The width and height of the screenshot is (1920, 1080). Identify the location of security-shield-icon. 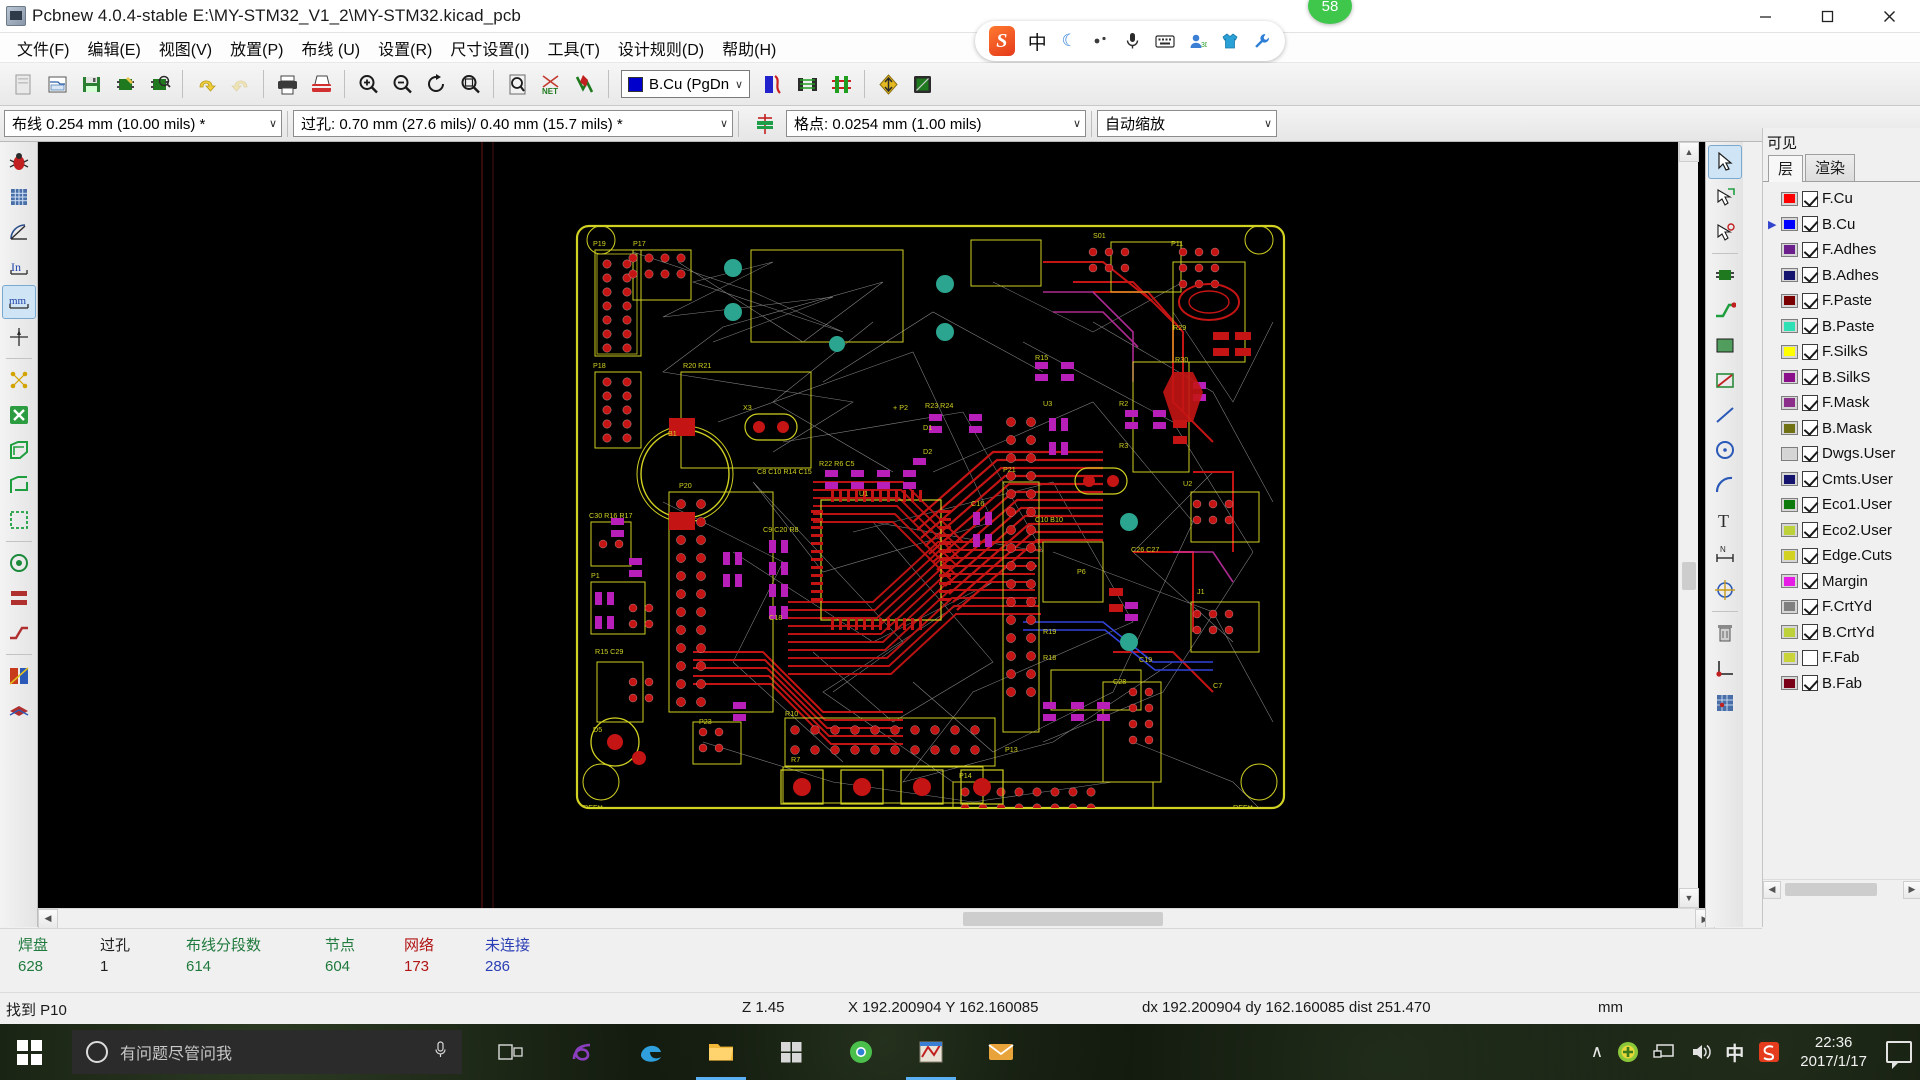
(1628, 1052).